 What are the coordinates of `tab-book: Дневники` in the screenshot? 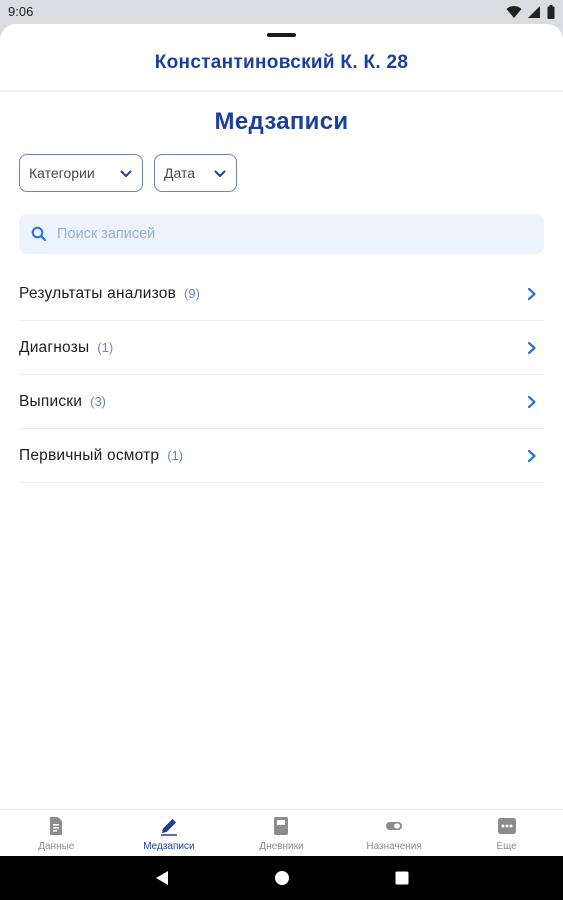 It's located at (281, 833).